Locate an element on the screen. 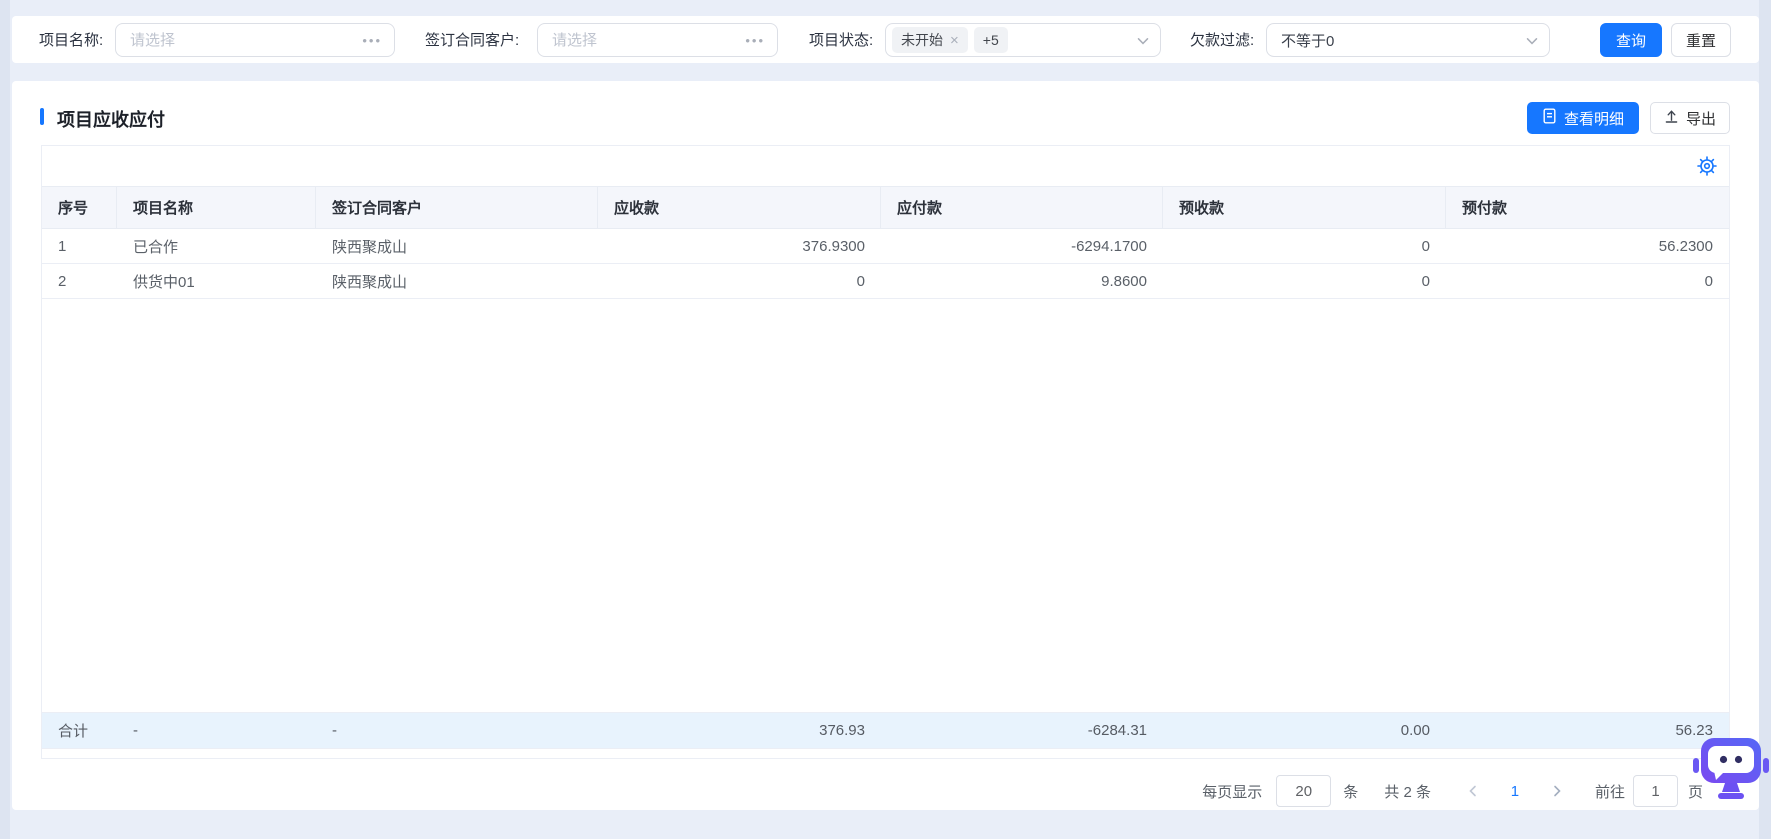 Image resolution: width=1771 pixels, height=839 pixels. page-left-gutter is located at coordinates (5, 419).